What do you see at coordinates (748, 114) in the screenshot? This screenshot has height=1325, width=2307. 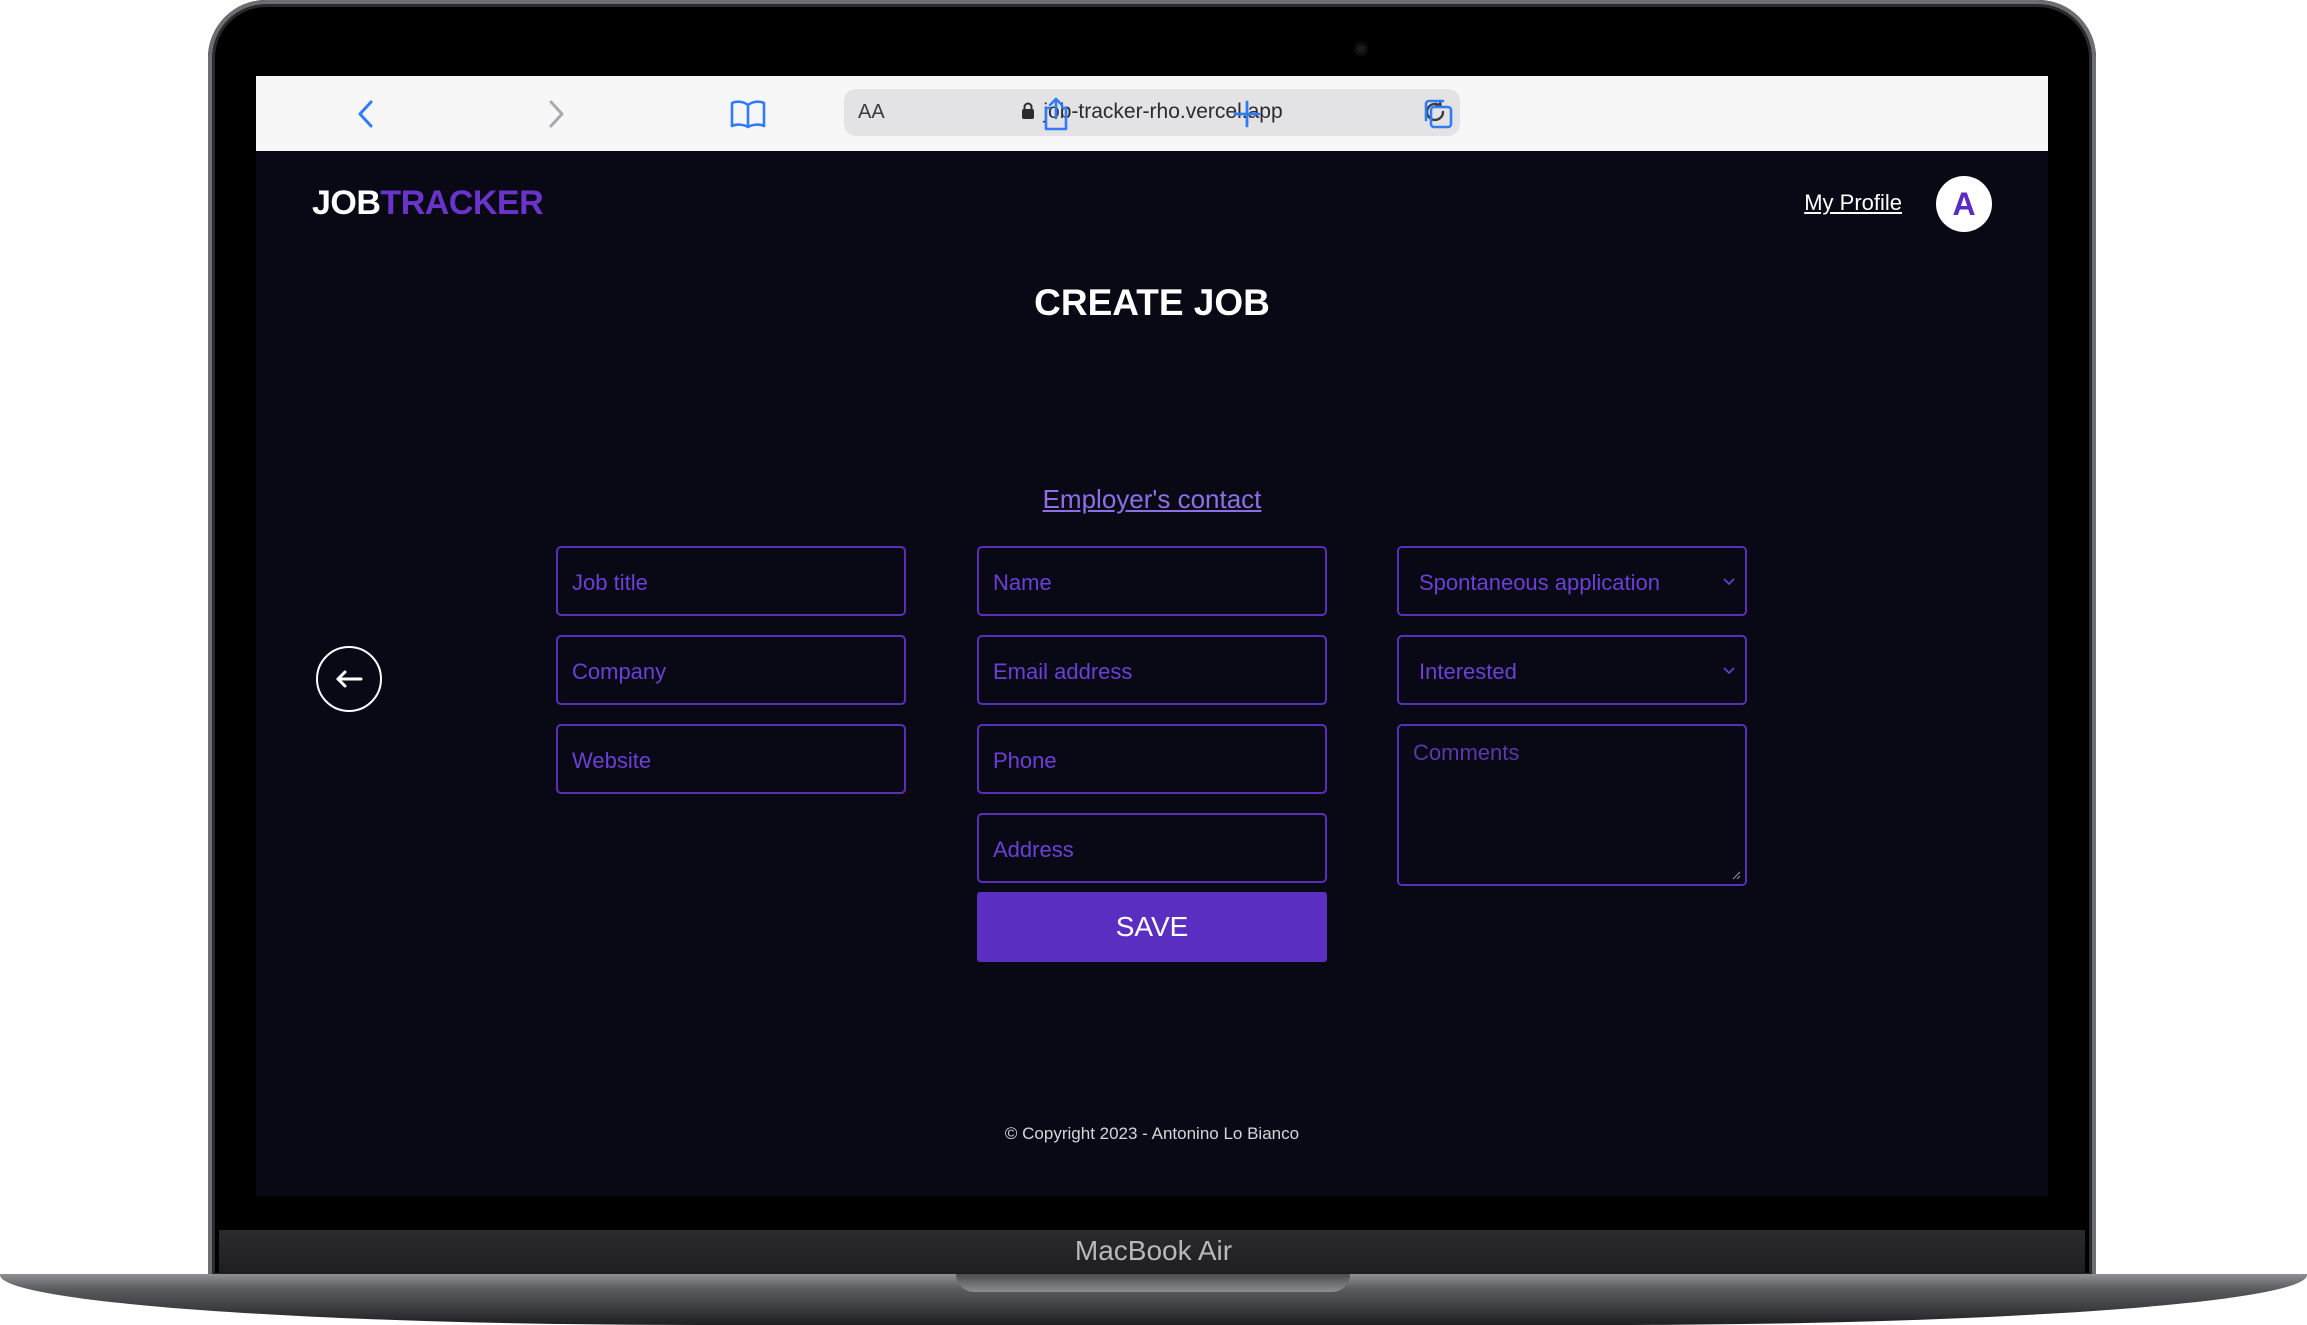 I see `book-icon` at bounding box center [748, 114].